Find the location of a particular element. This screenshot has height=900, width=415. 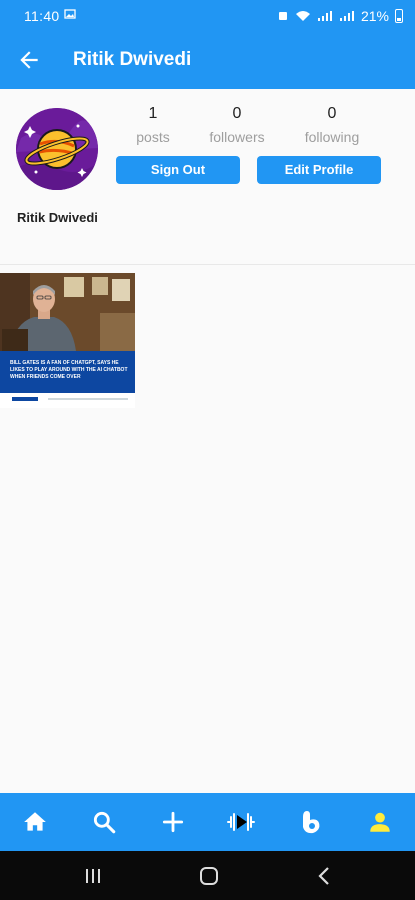

planet-avatar-image is located at coordinates (57, 149).